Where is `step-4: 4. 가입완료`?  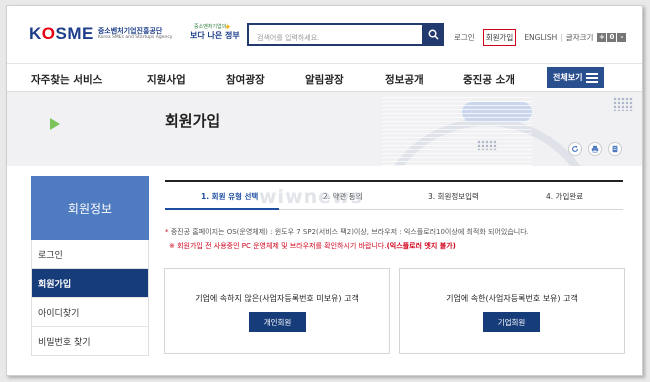 step-4: 4. 가입완료 is located at coordinates (565, 196).